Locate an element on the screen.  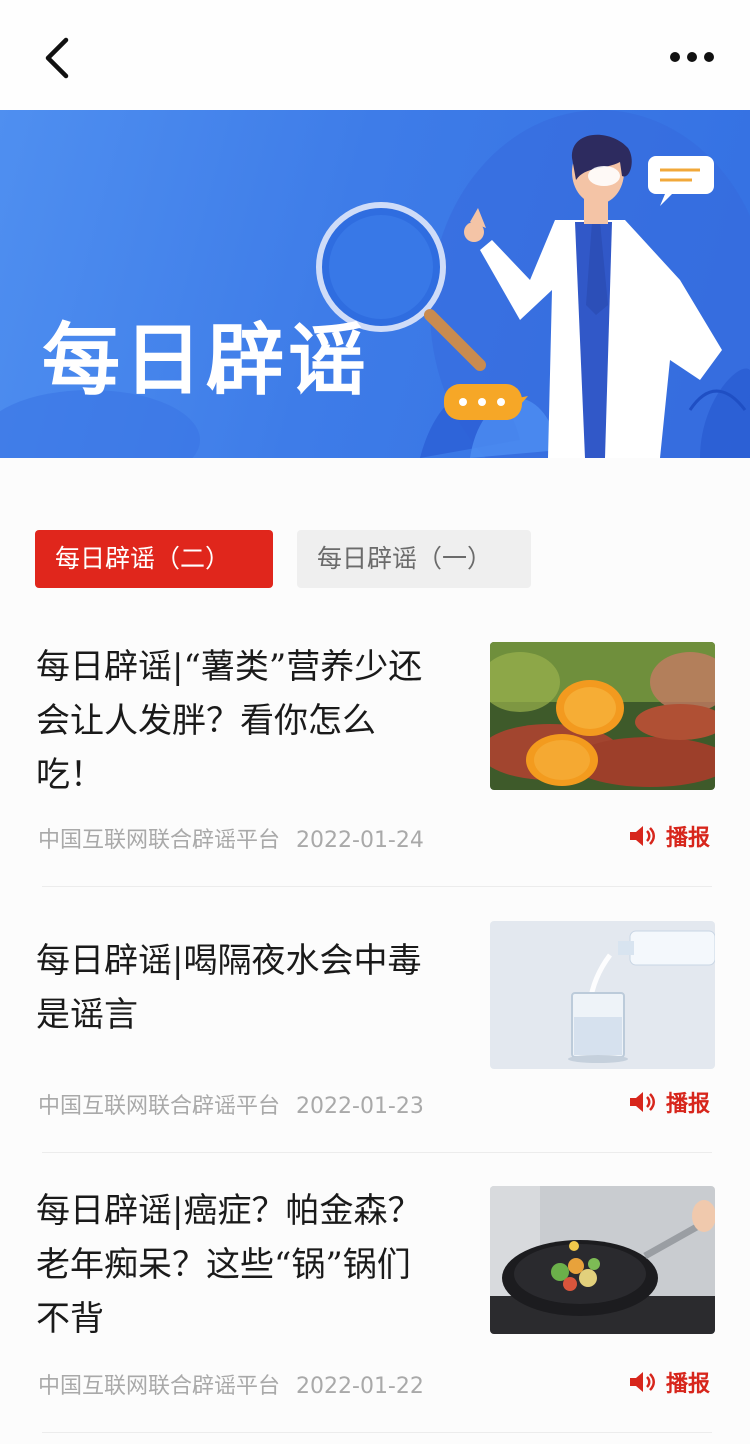
article-title: 每日辟谣|“薯类”营养少还 会让人发胖？看你怎么 吃！ is located at coordinates (251, 721).